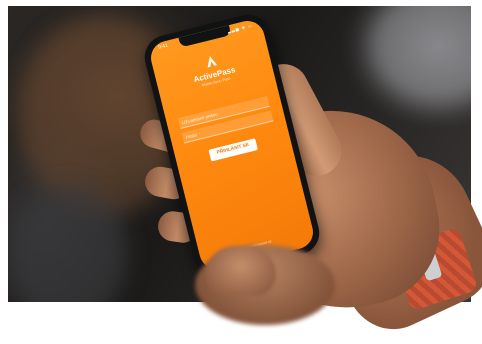  I want to click on username-placeholder: Uživatelské jméno, so click(200, 118).